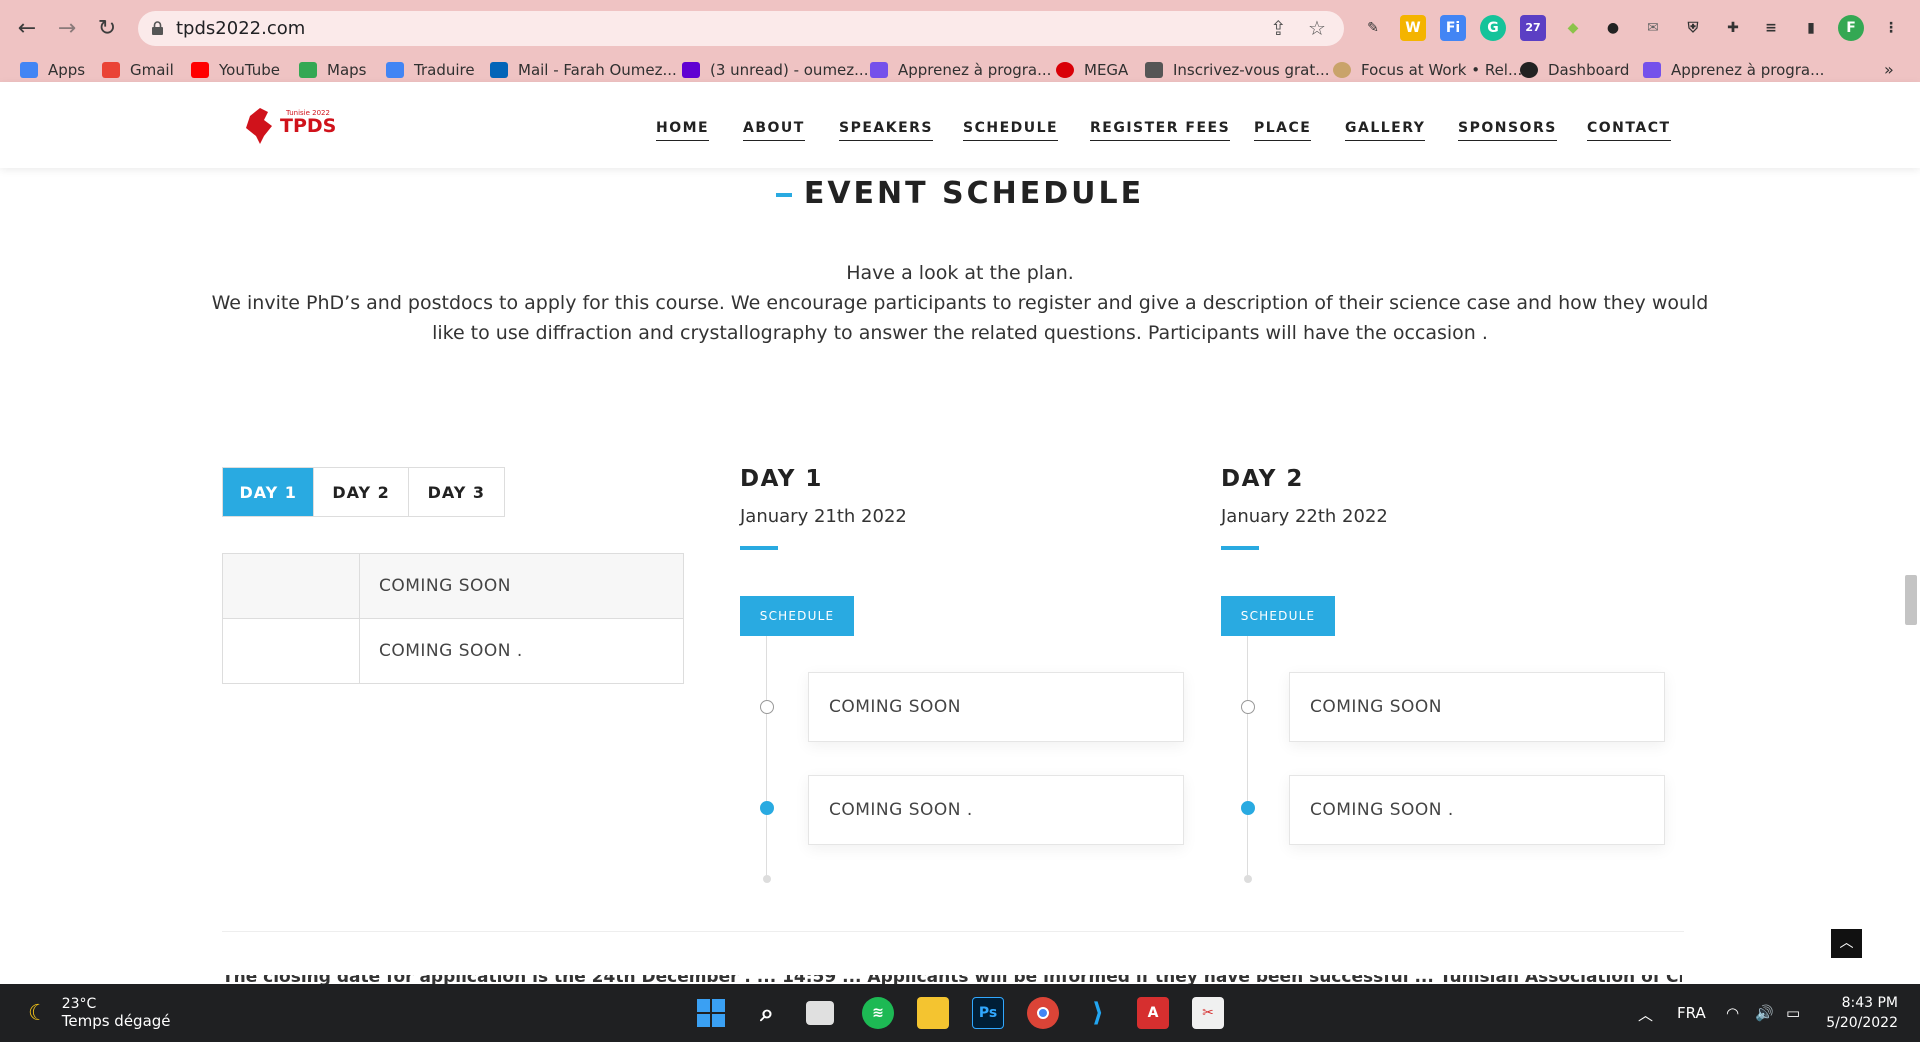 Image resolution: width=1920 pixels, height=1042 pixels. I want to click on nav-place: PLACE, so click(1283, 130).